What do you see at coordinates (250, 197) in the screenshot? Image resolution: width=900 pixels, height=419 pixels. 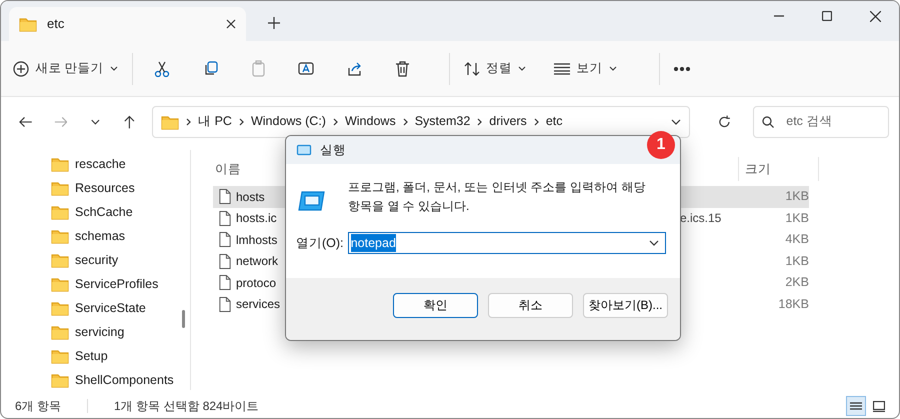 I see `file-name: hosts` at bounding box center [250, 197].